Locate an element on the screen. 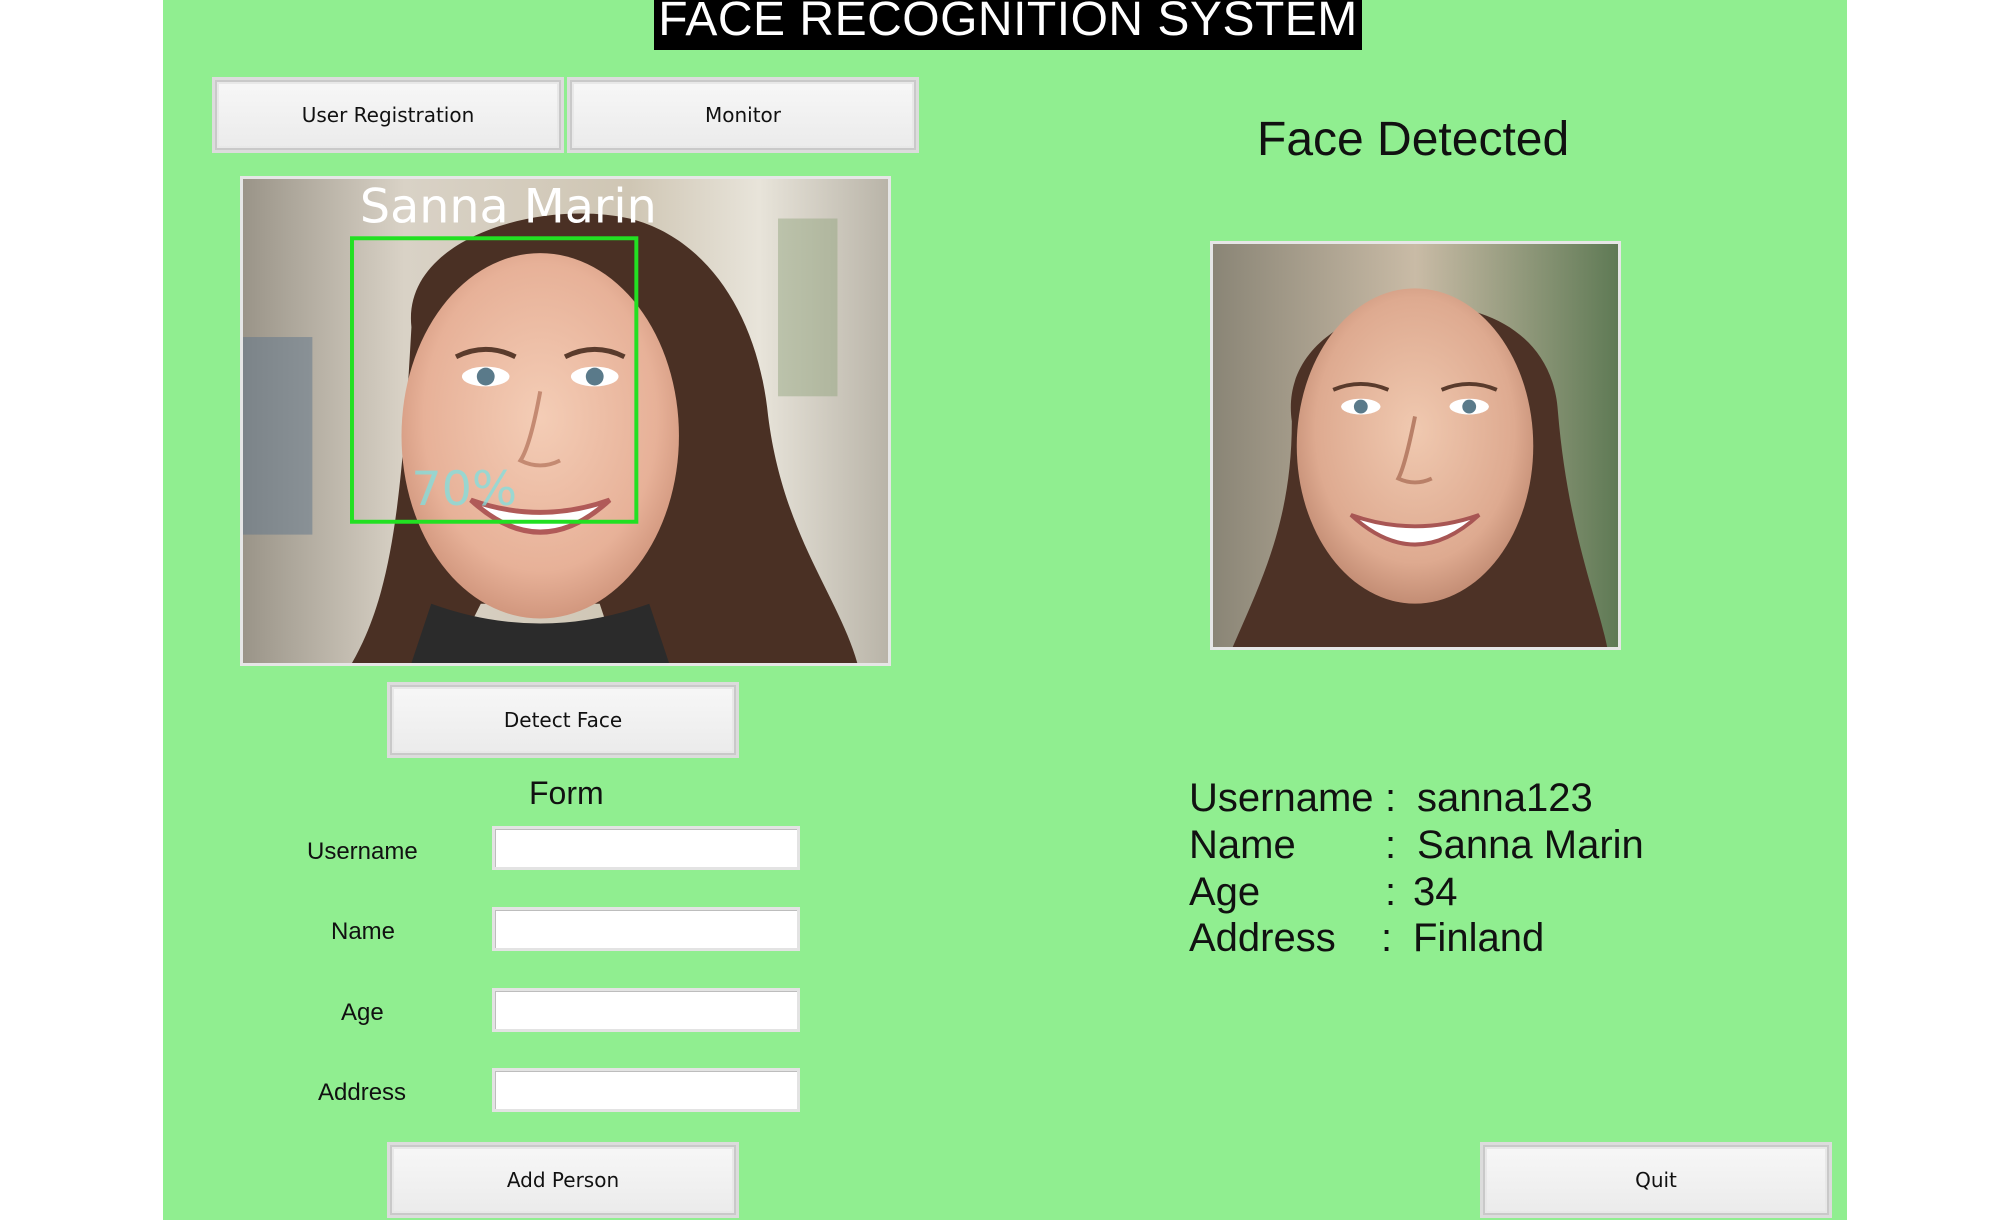 The width and height of the screenshot is (2000, 1220). monitor-label: Monitor is located at coordinates (743, 115).